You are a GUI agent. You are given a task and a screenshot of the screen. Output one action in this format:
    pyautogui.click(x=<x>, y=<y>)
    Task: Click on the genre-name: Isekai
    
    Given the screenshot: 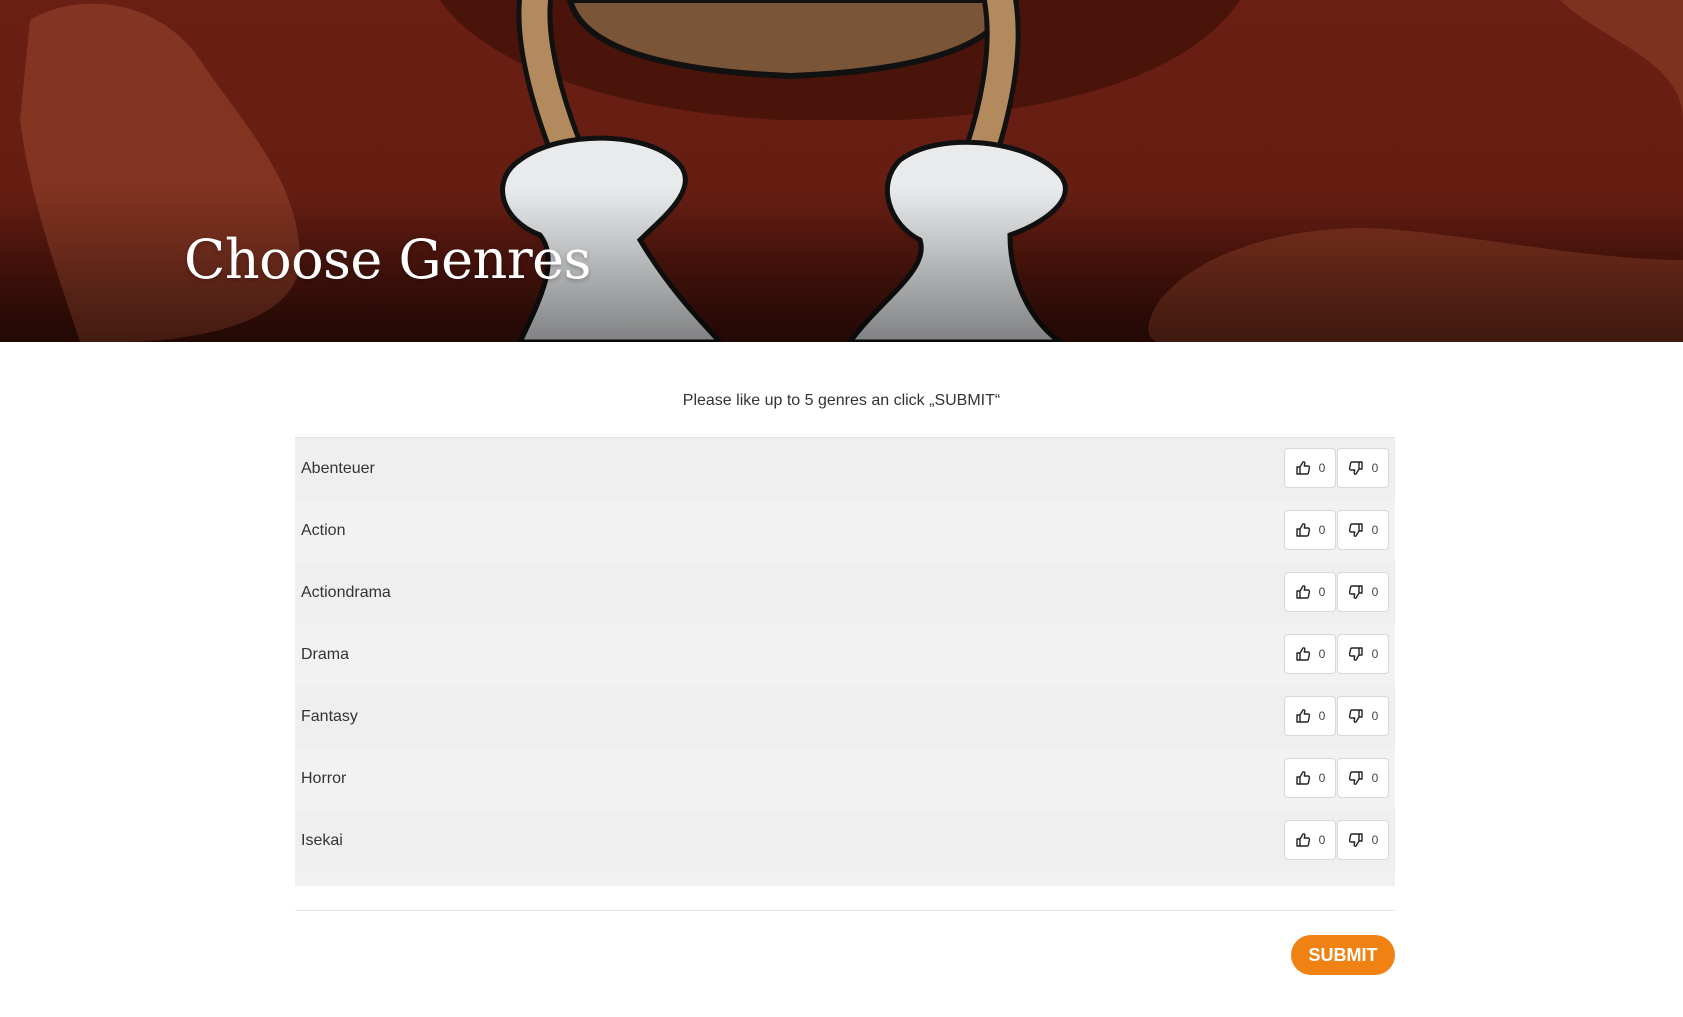 What is the action you would take?
    pyautogui.click(x=322, y=840)
    